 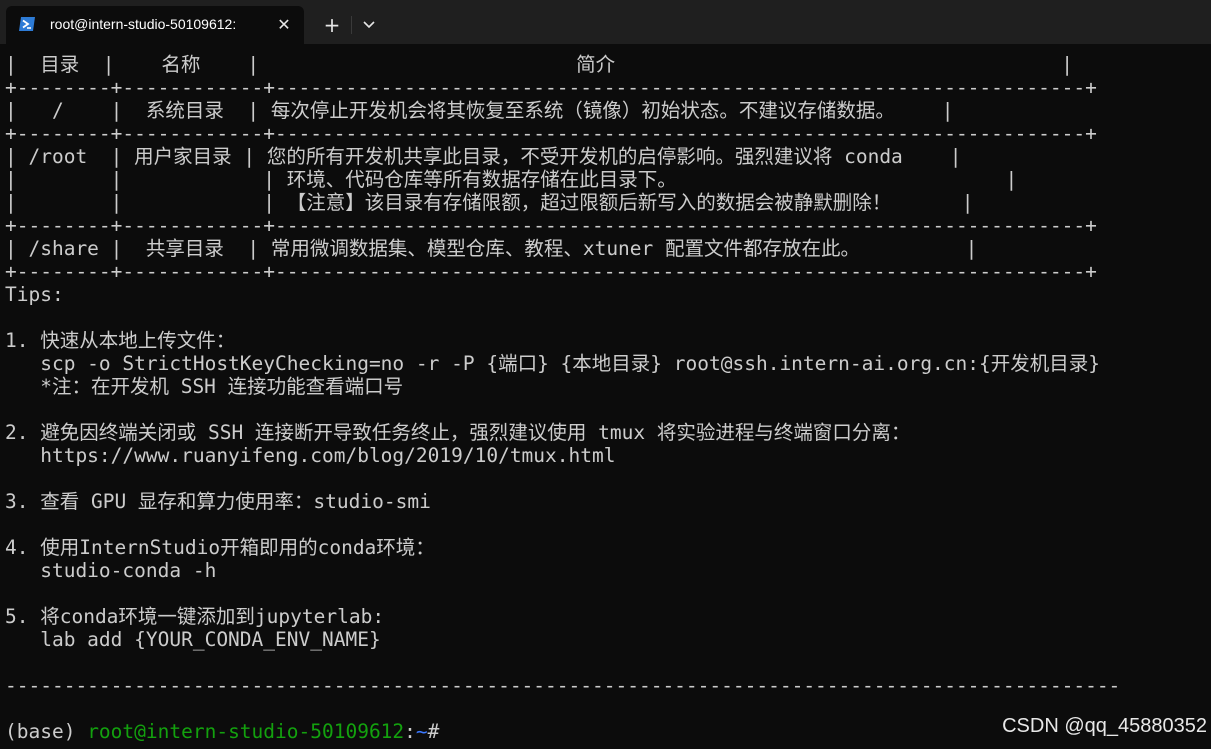 What do you see at coordinates (410, 731) in the screenshot?
I see `prompt-colon: :` at bounding box center [410, 731].